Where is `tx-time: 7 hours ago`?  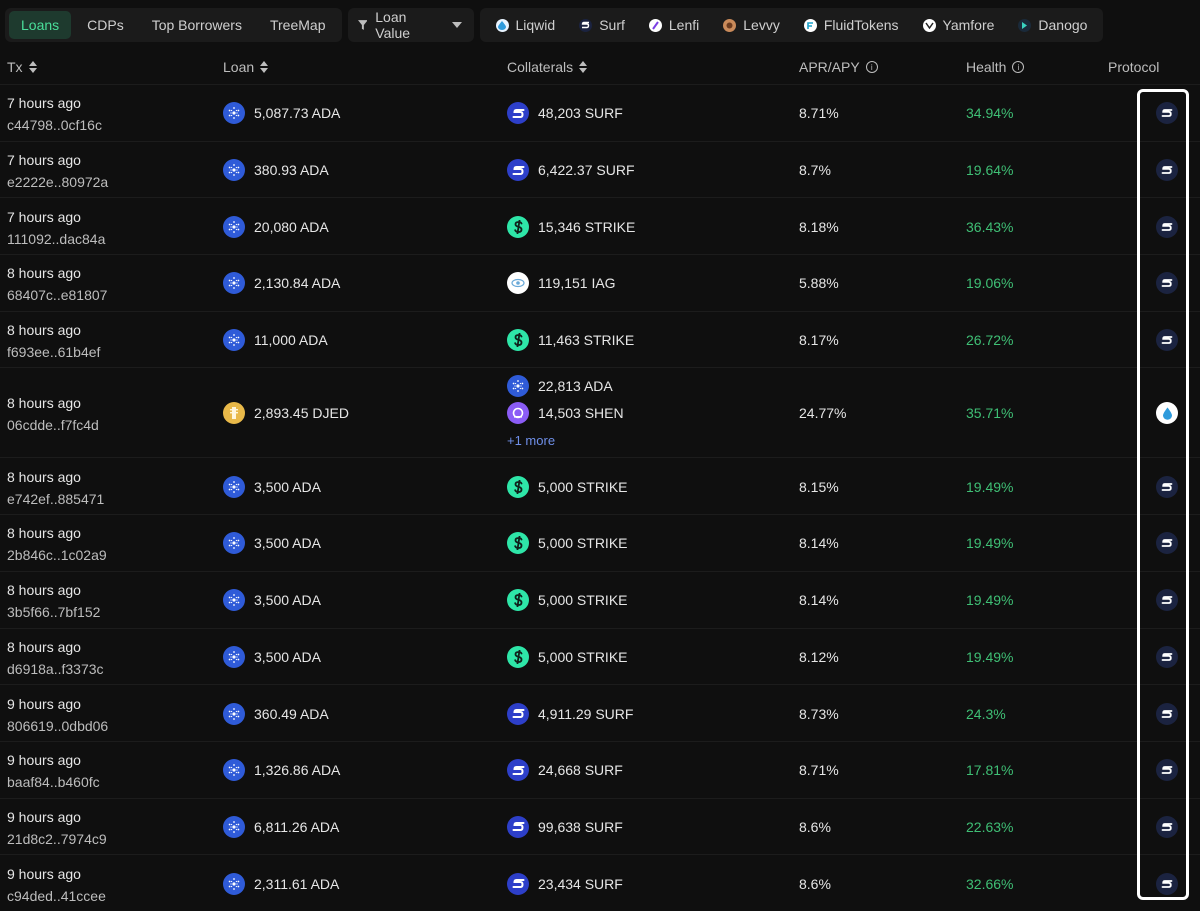 tx-time: 7 hours ago is located at coordinates (44, 103).